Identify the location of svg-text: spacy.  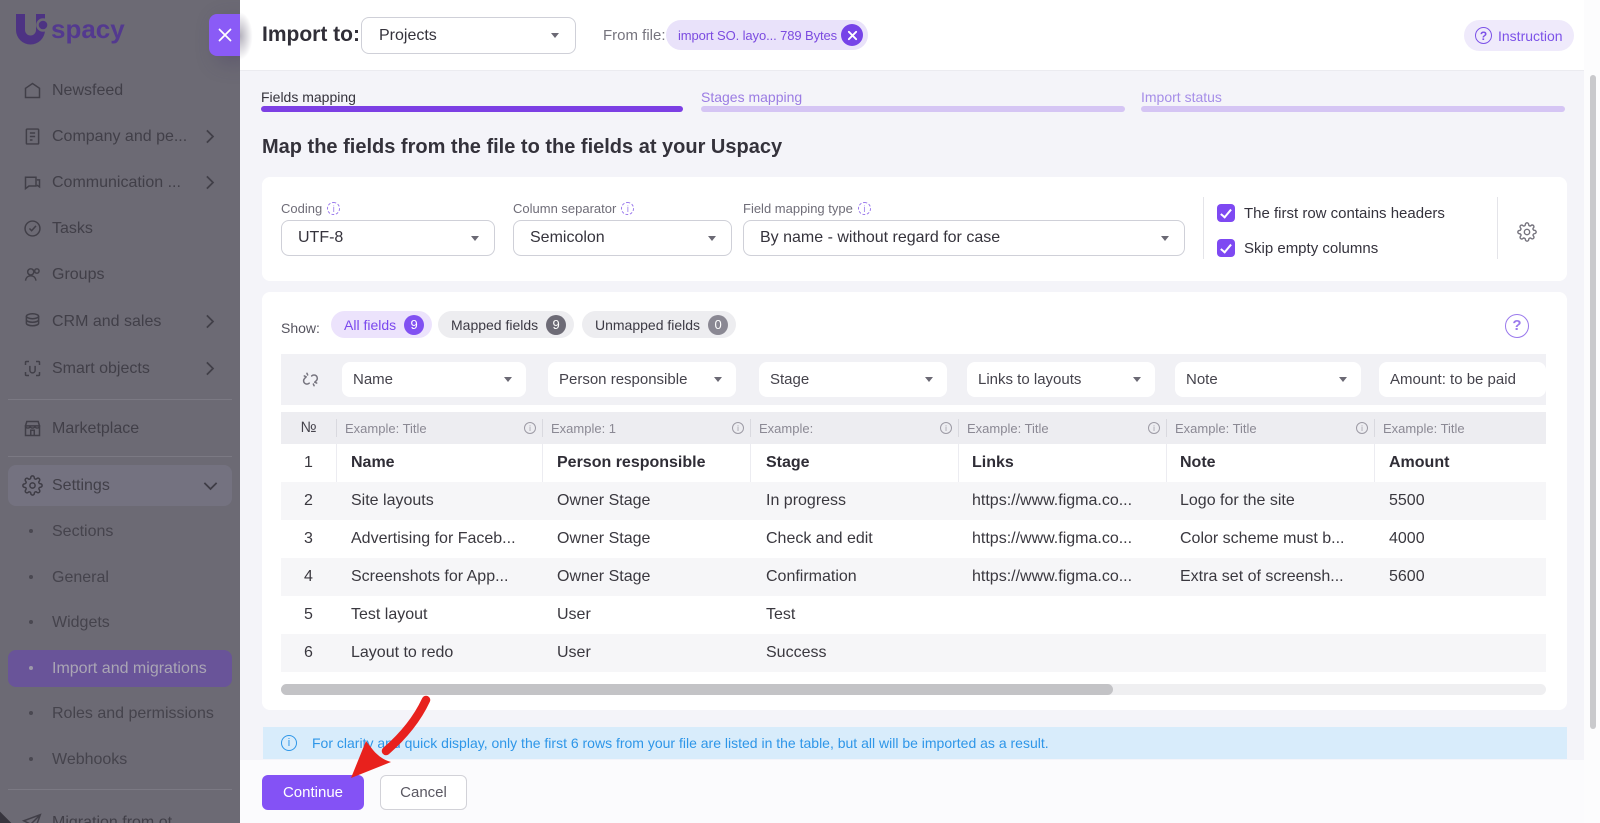
(88, 29).